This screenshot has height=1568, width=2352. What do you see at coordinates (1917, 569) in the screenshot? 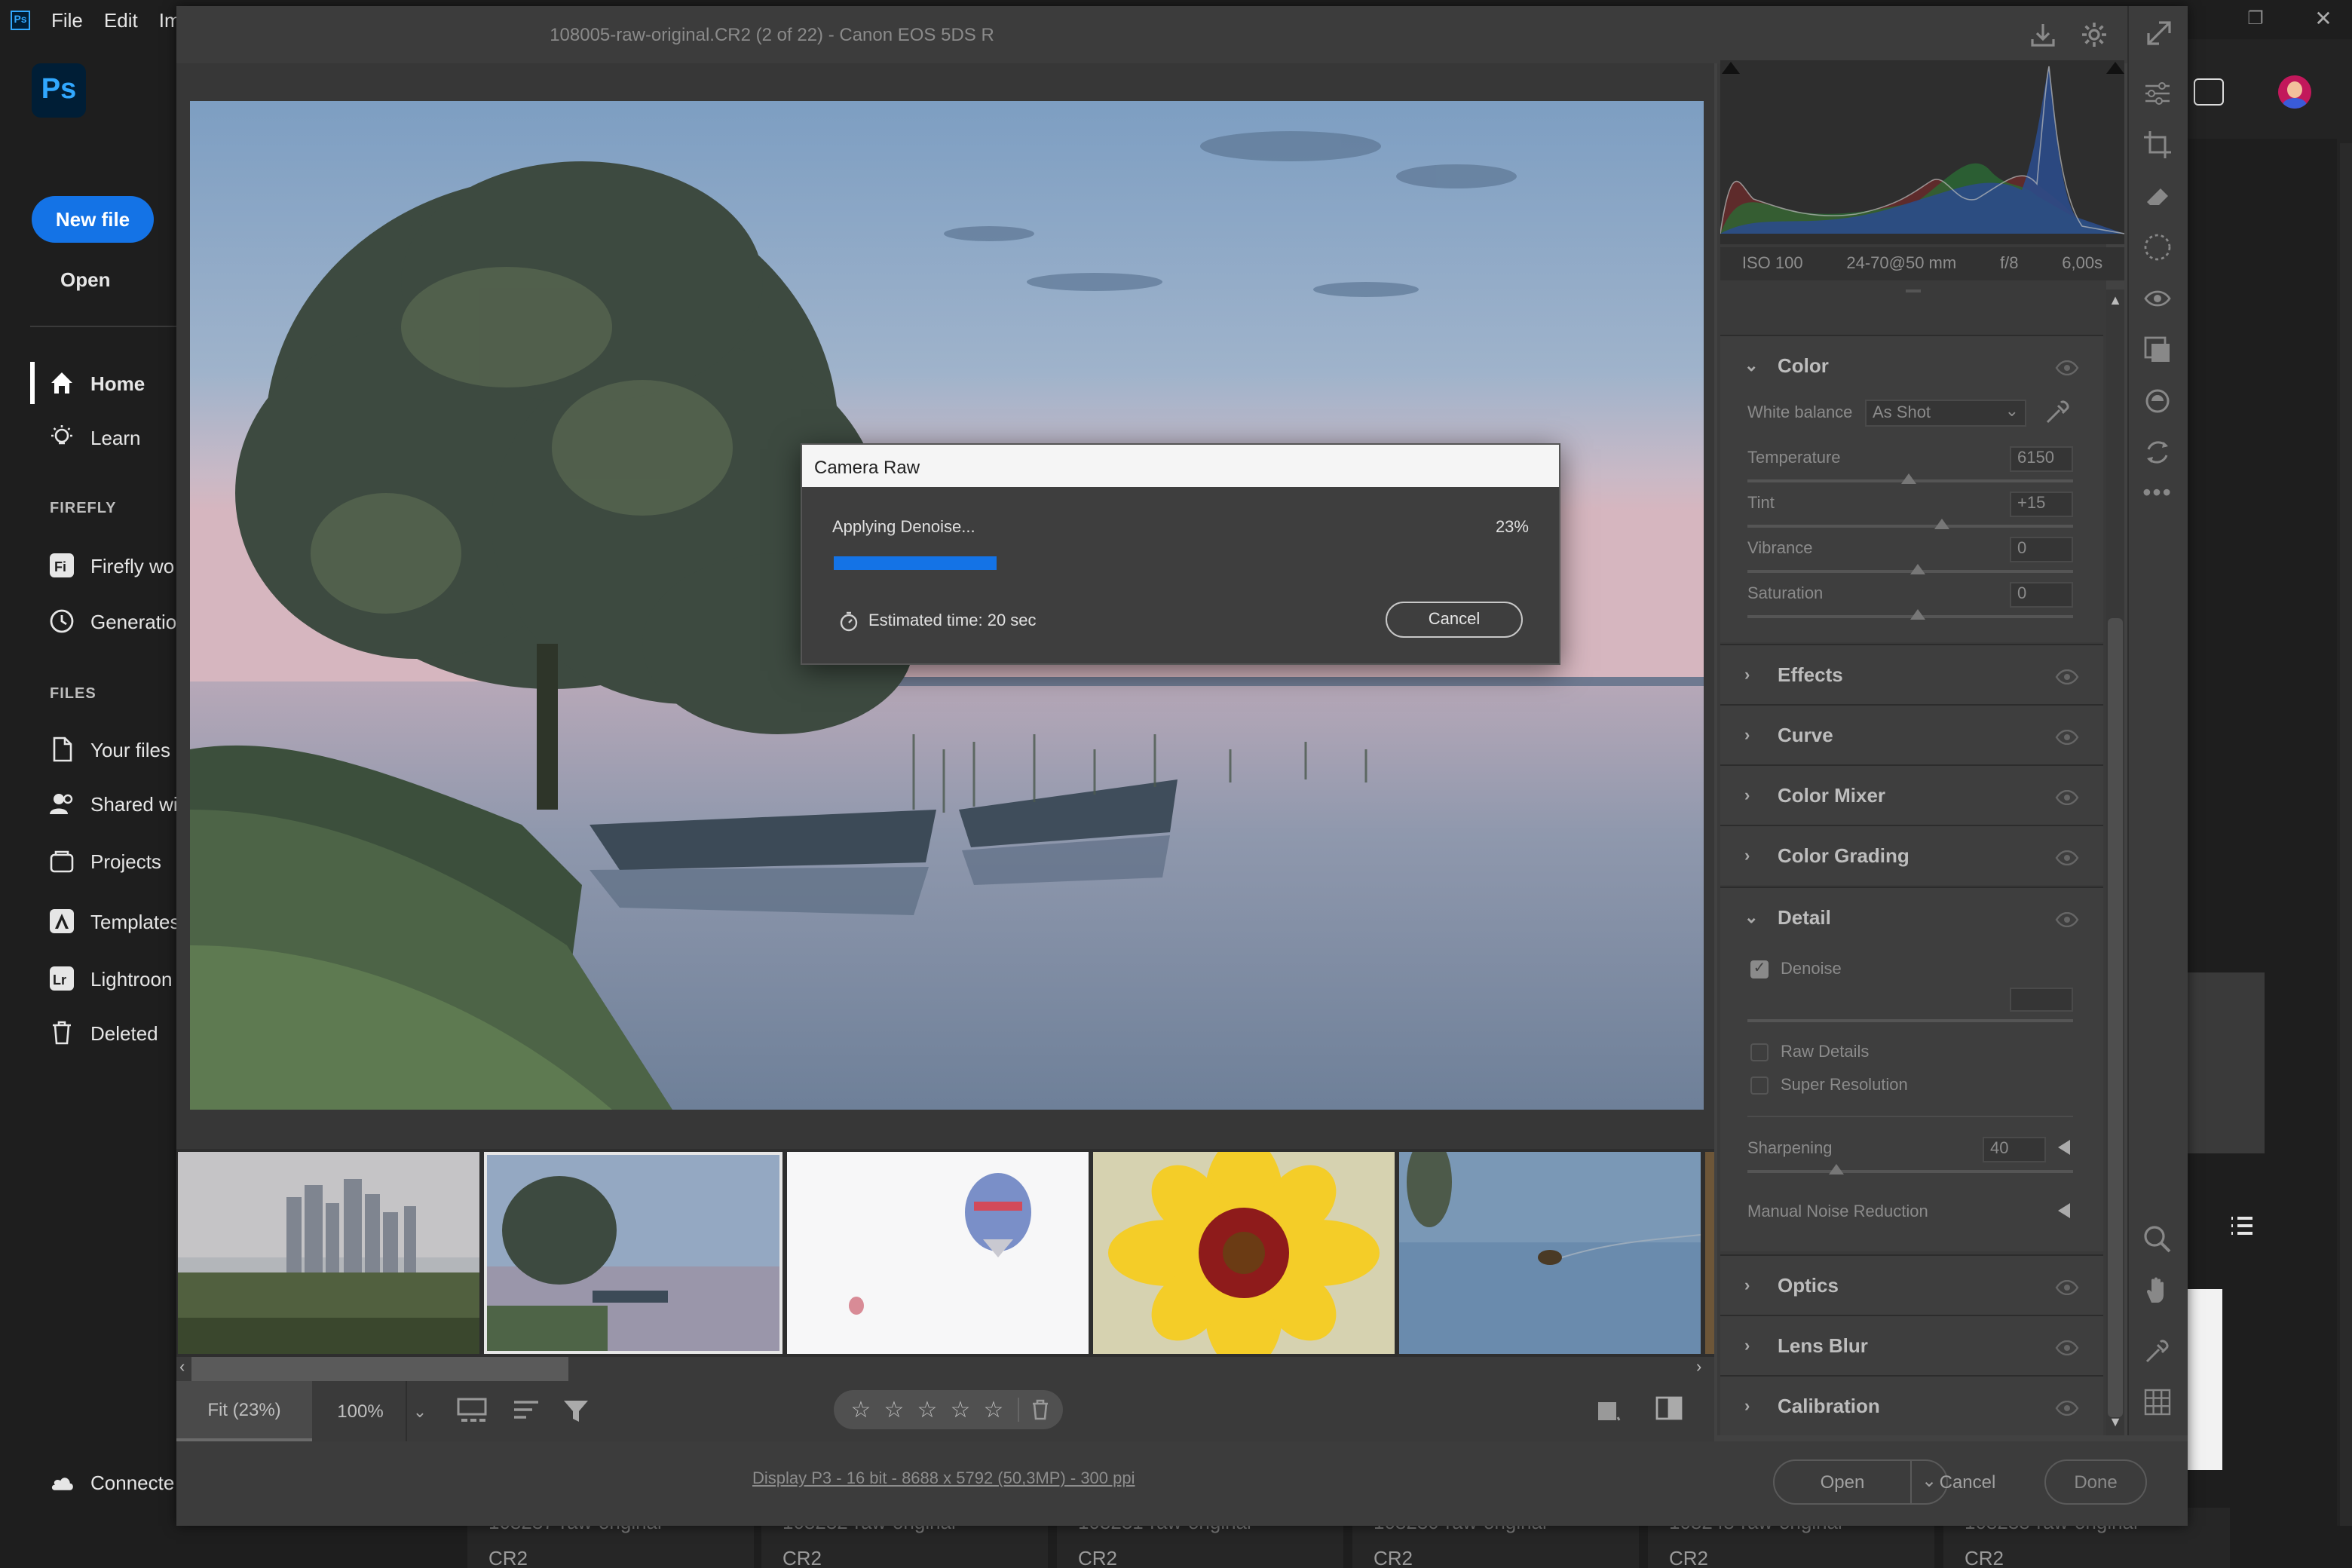
I see `vibrance-knob` at bounding box center [1917, 569].